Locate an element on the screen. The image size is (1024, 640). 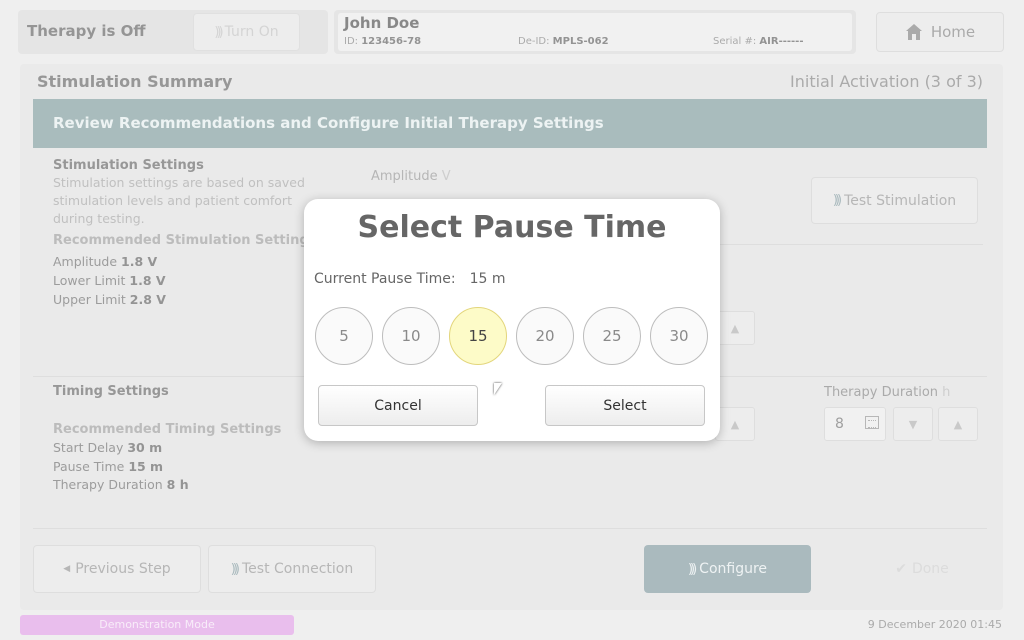
pause-option-10: 10 is located at coordinates (411, 336).